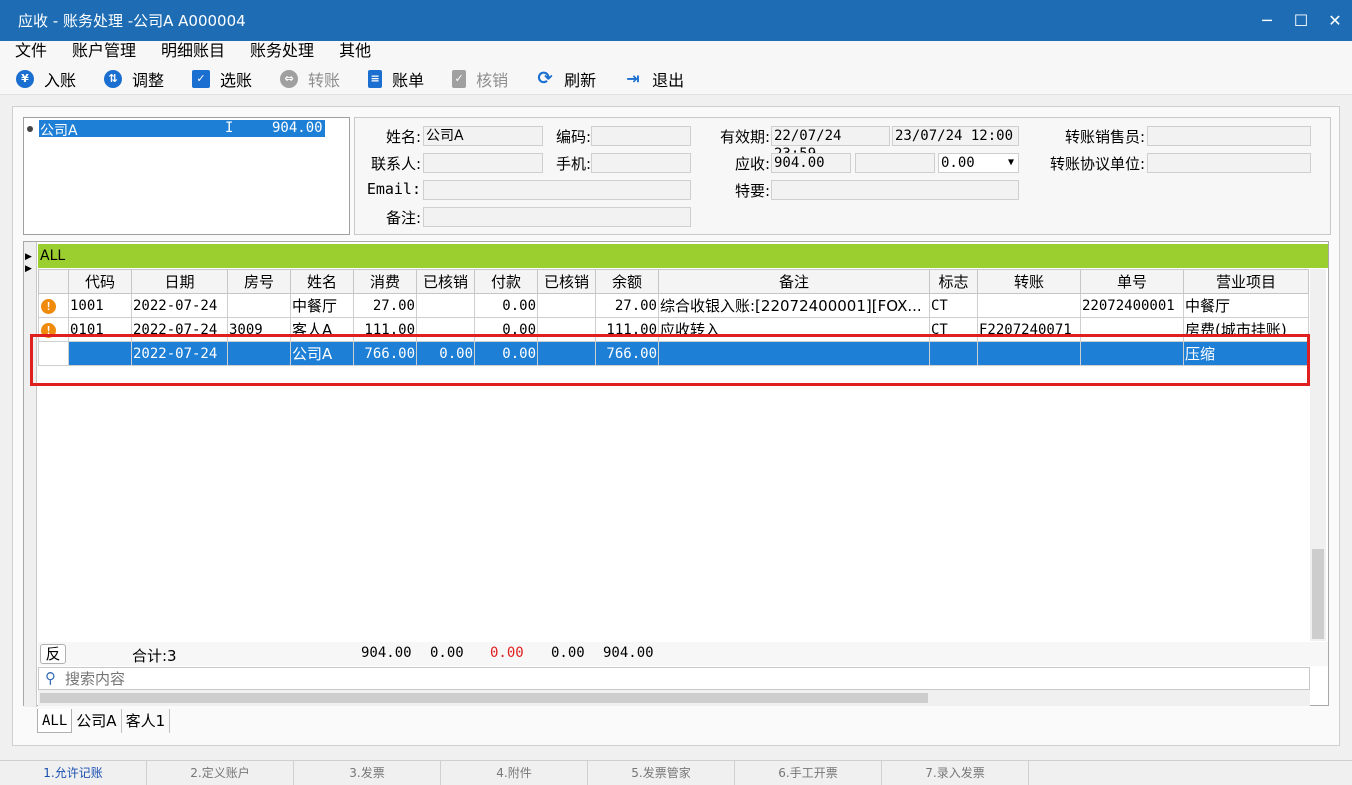 Image resolution: width=1352 pixels, height=785 pixels. Describe the element at coordinates (676, 20) in the screenshot. I see `title-bar: 应收 - 账务处理 -公司A A000004 ─ ☐ ✕` at that location.